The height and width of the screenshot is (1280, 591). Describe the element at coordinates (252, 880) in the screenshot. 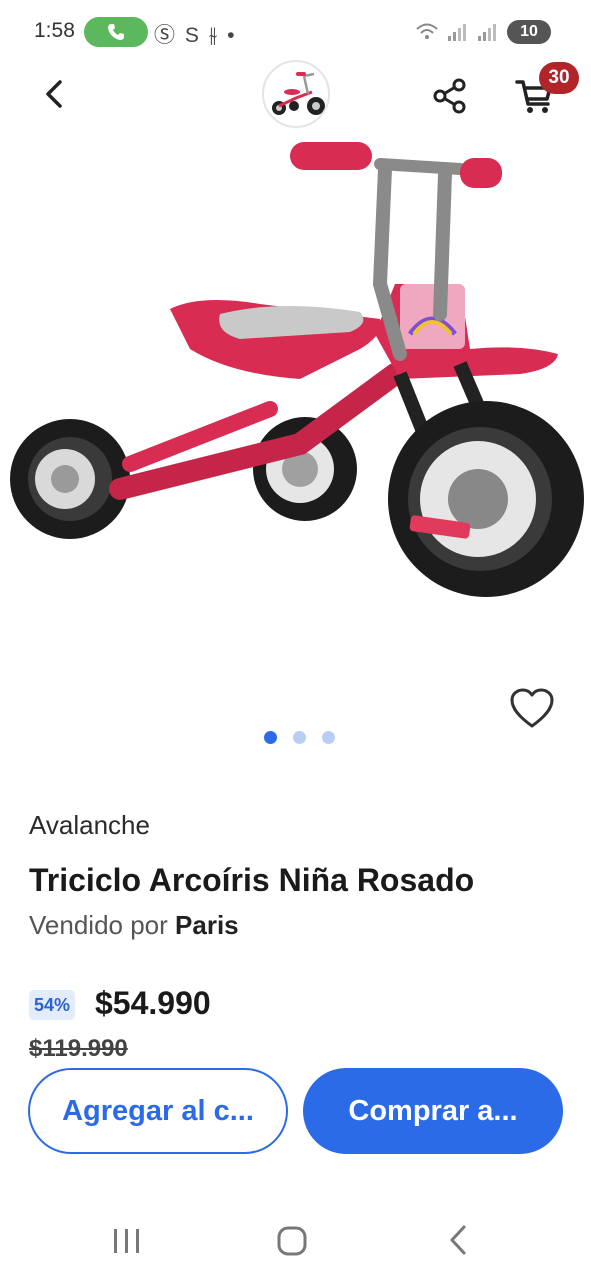

I see `product-title: Triciclo Arcoíris Niña Rosado` at that location.